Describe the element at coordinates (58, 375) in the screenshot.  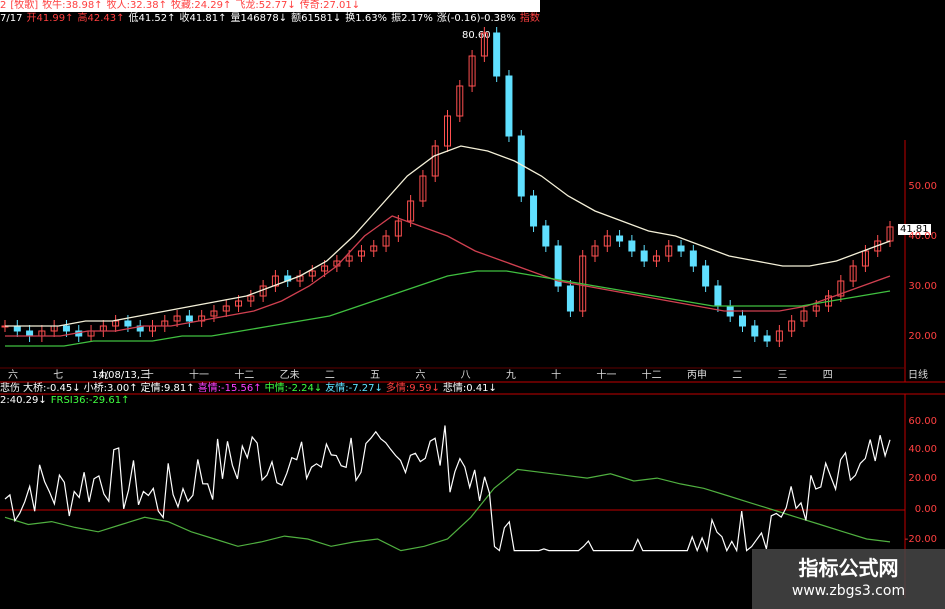
I see `month-label: 七` at that location.